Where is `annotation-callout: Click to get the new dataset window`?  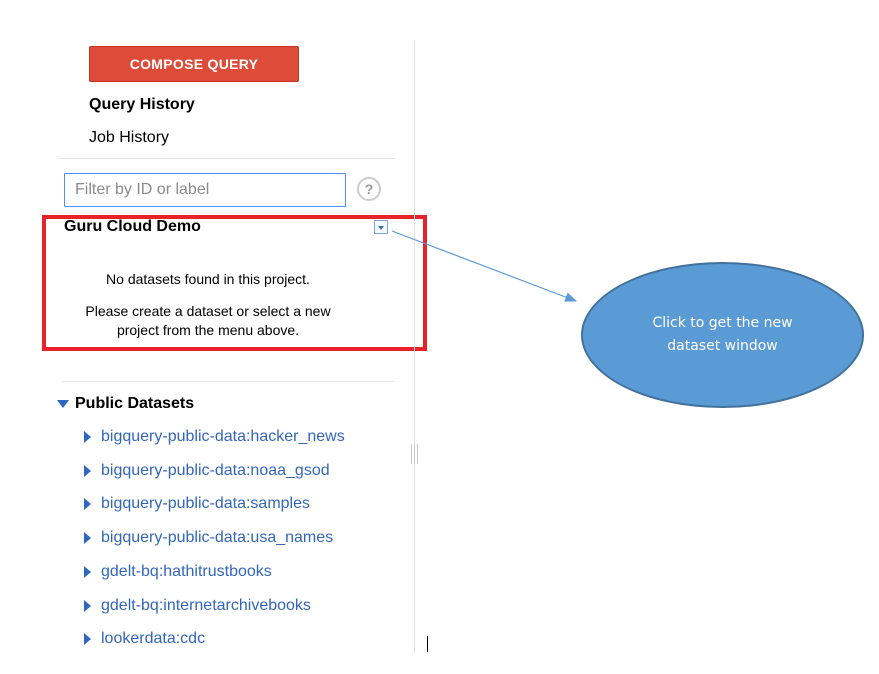 annotation-callout: Click to get the new dataset window is located at coordinates (722, 335).